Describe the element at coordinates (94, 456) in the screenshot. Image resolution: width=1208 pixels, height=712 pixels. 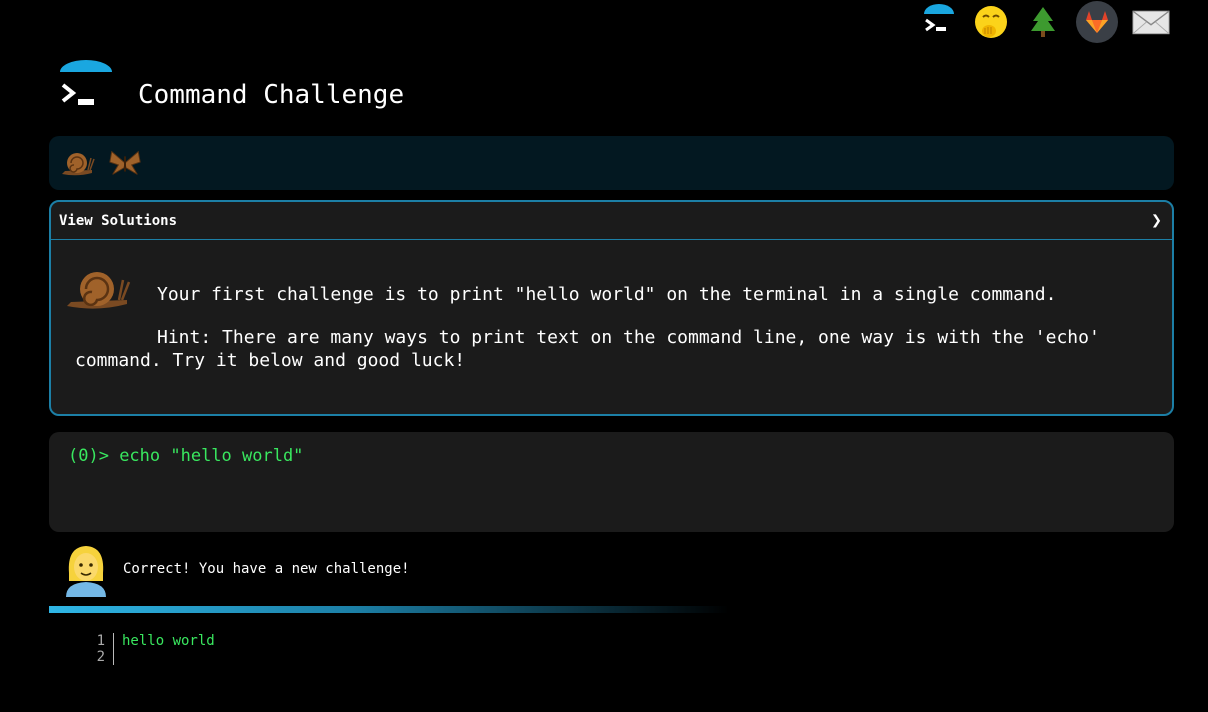
I see `terminal-prompt: (0)>` at that location.